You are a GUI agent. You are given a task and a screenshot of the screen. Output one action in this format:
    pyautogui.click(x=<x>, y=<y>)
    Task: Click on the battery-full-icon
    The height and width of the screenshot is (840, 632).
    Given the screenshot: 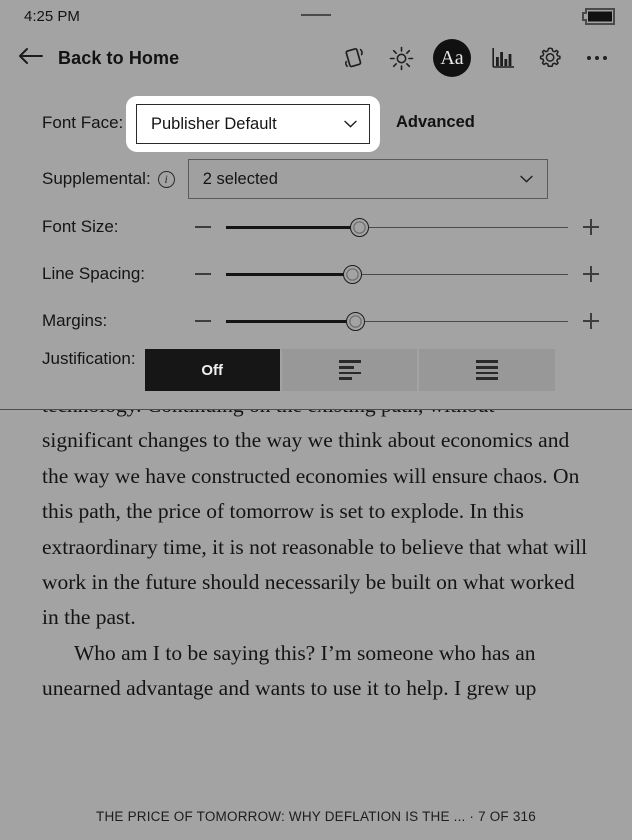 What is the action you would take?
    pyautogui.click(x=599, y=16)
    